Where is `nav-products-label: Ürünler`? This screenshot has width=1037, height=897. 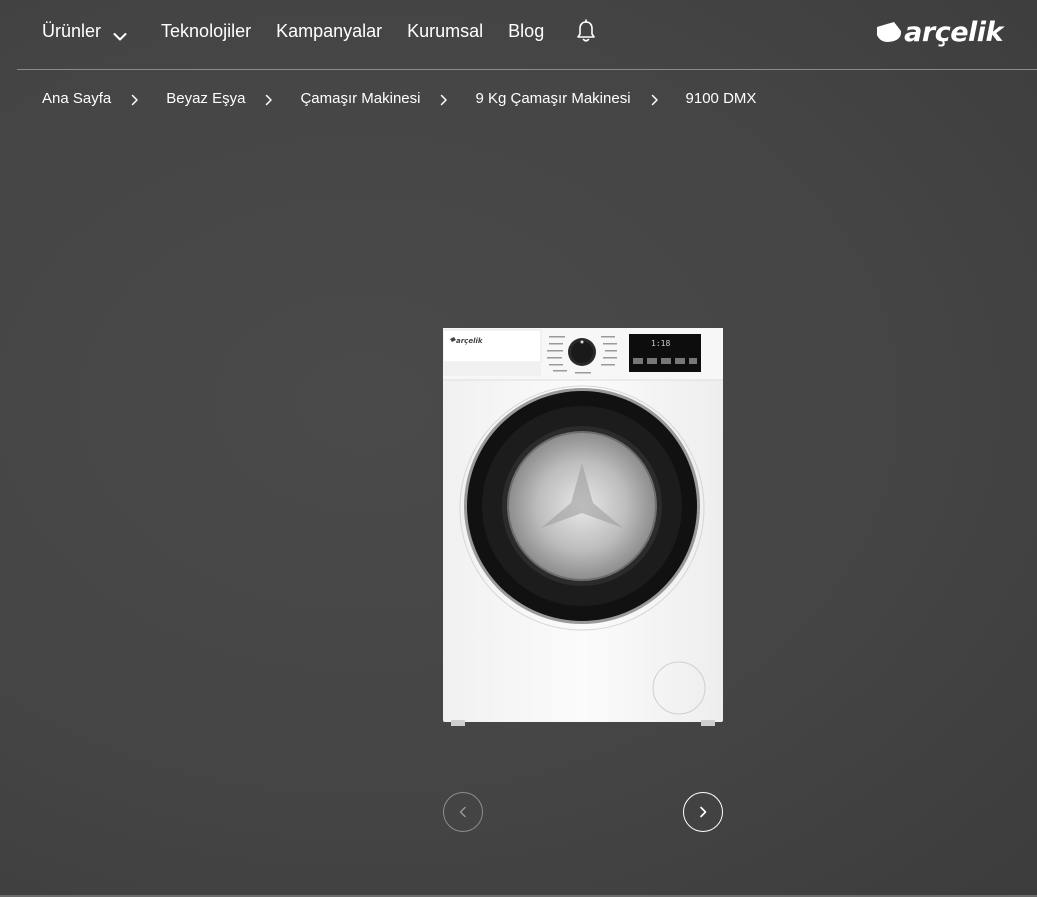
nav-products-label: Ürünler is located at coordinates (72, 30).